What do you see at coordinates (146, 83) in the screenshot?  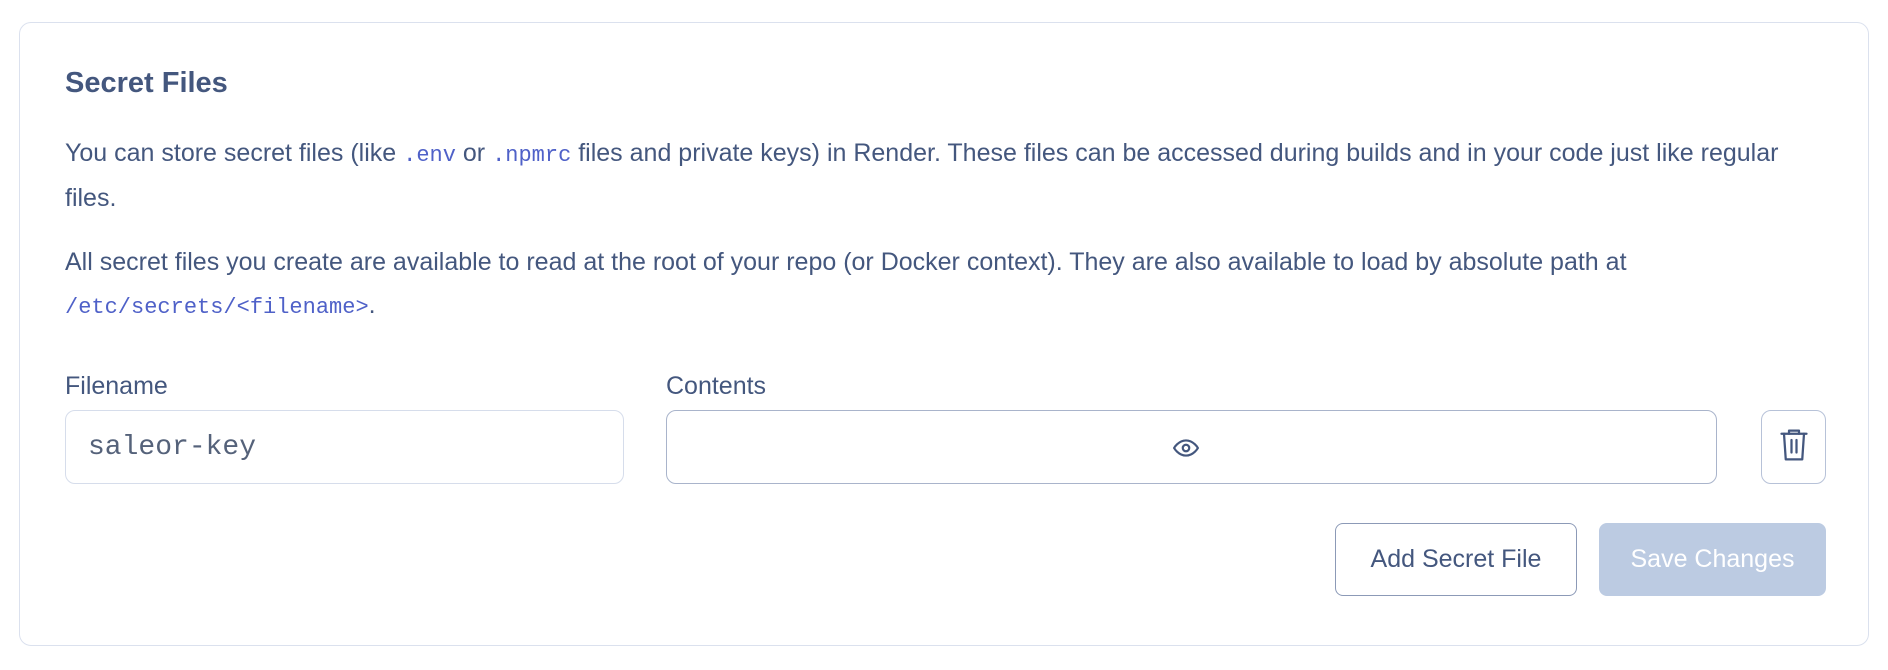 I see `section-title: Secret Files` at bounding box center [146, 83].